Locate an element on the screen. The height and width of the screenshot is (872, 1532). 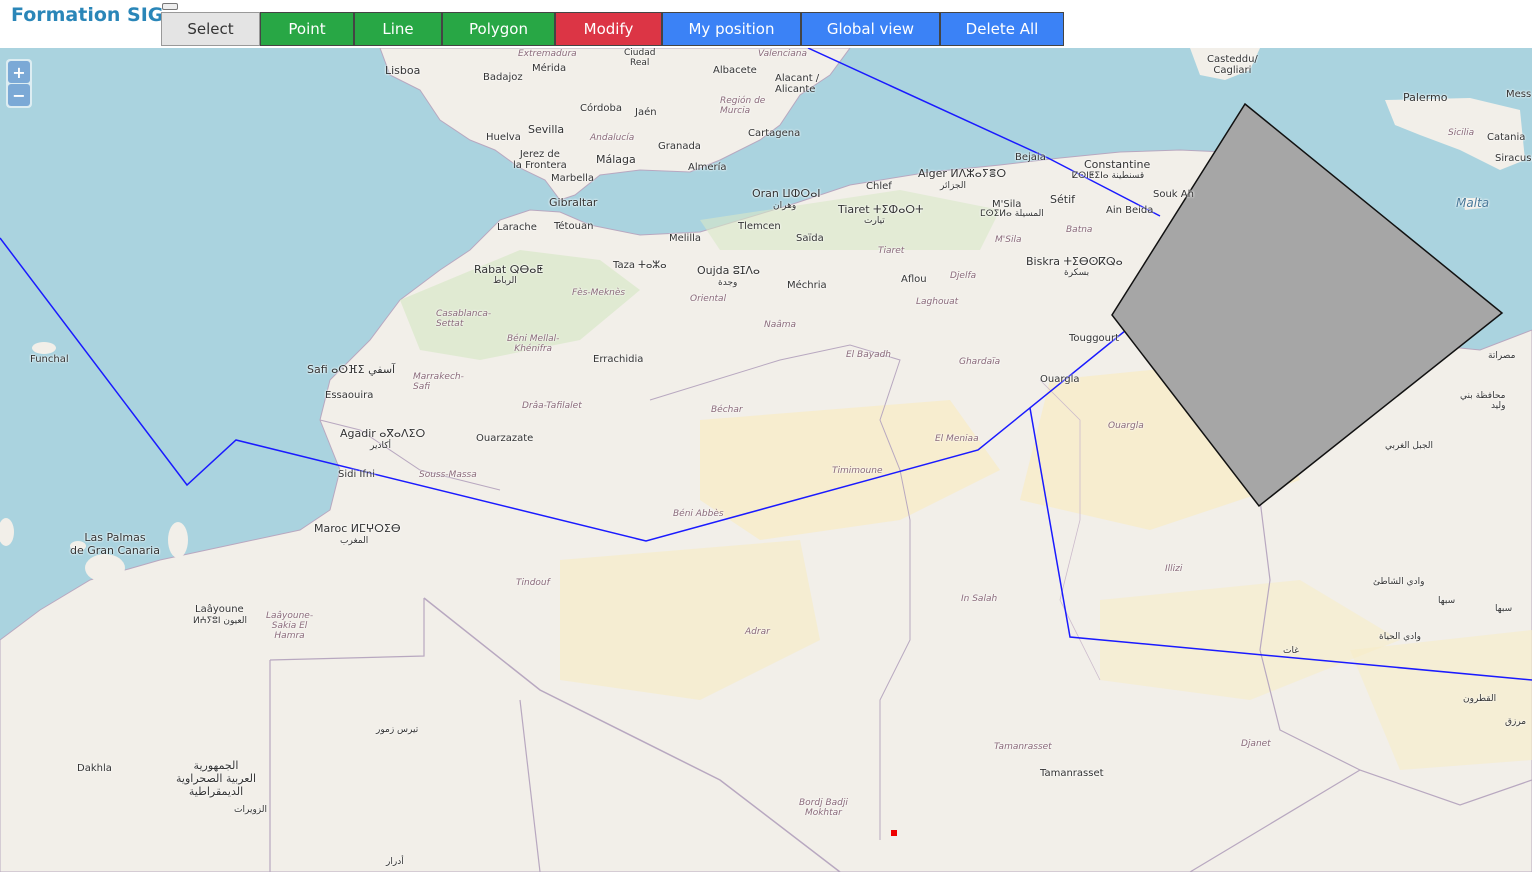
label-bechar: Béchar is located at coordinates (727, 410).